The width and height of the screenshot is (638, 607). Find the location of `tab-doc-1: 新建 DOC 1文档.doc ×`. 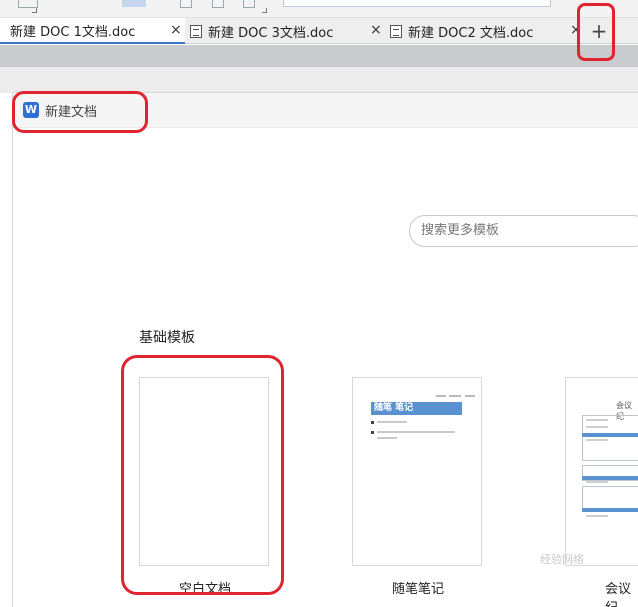

tab-doc-1: 新建 DOC 1文档.doc × is located at coordinates (92, 31).